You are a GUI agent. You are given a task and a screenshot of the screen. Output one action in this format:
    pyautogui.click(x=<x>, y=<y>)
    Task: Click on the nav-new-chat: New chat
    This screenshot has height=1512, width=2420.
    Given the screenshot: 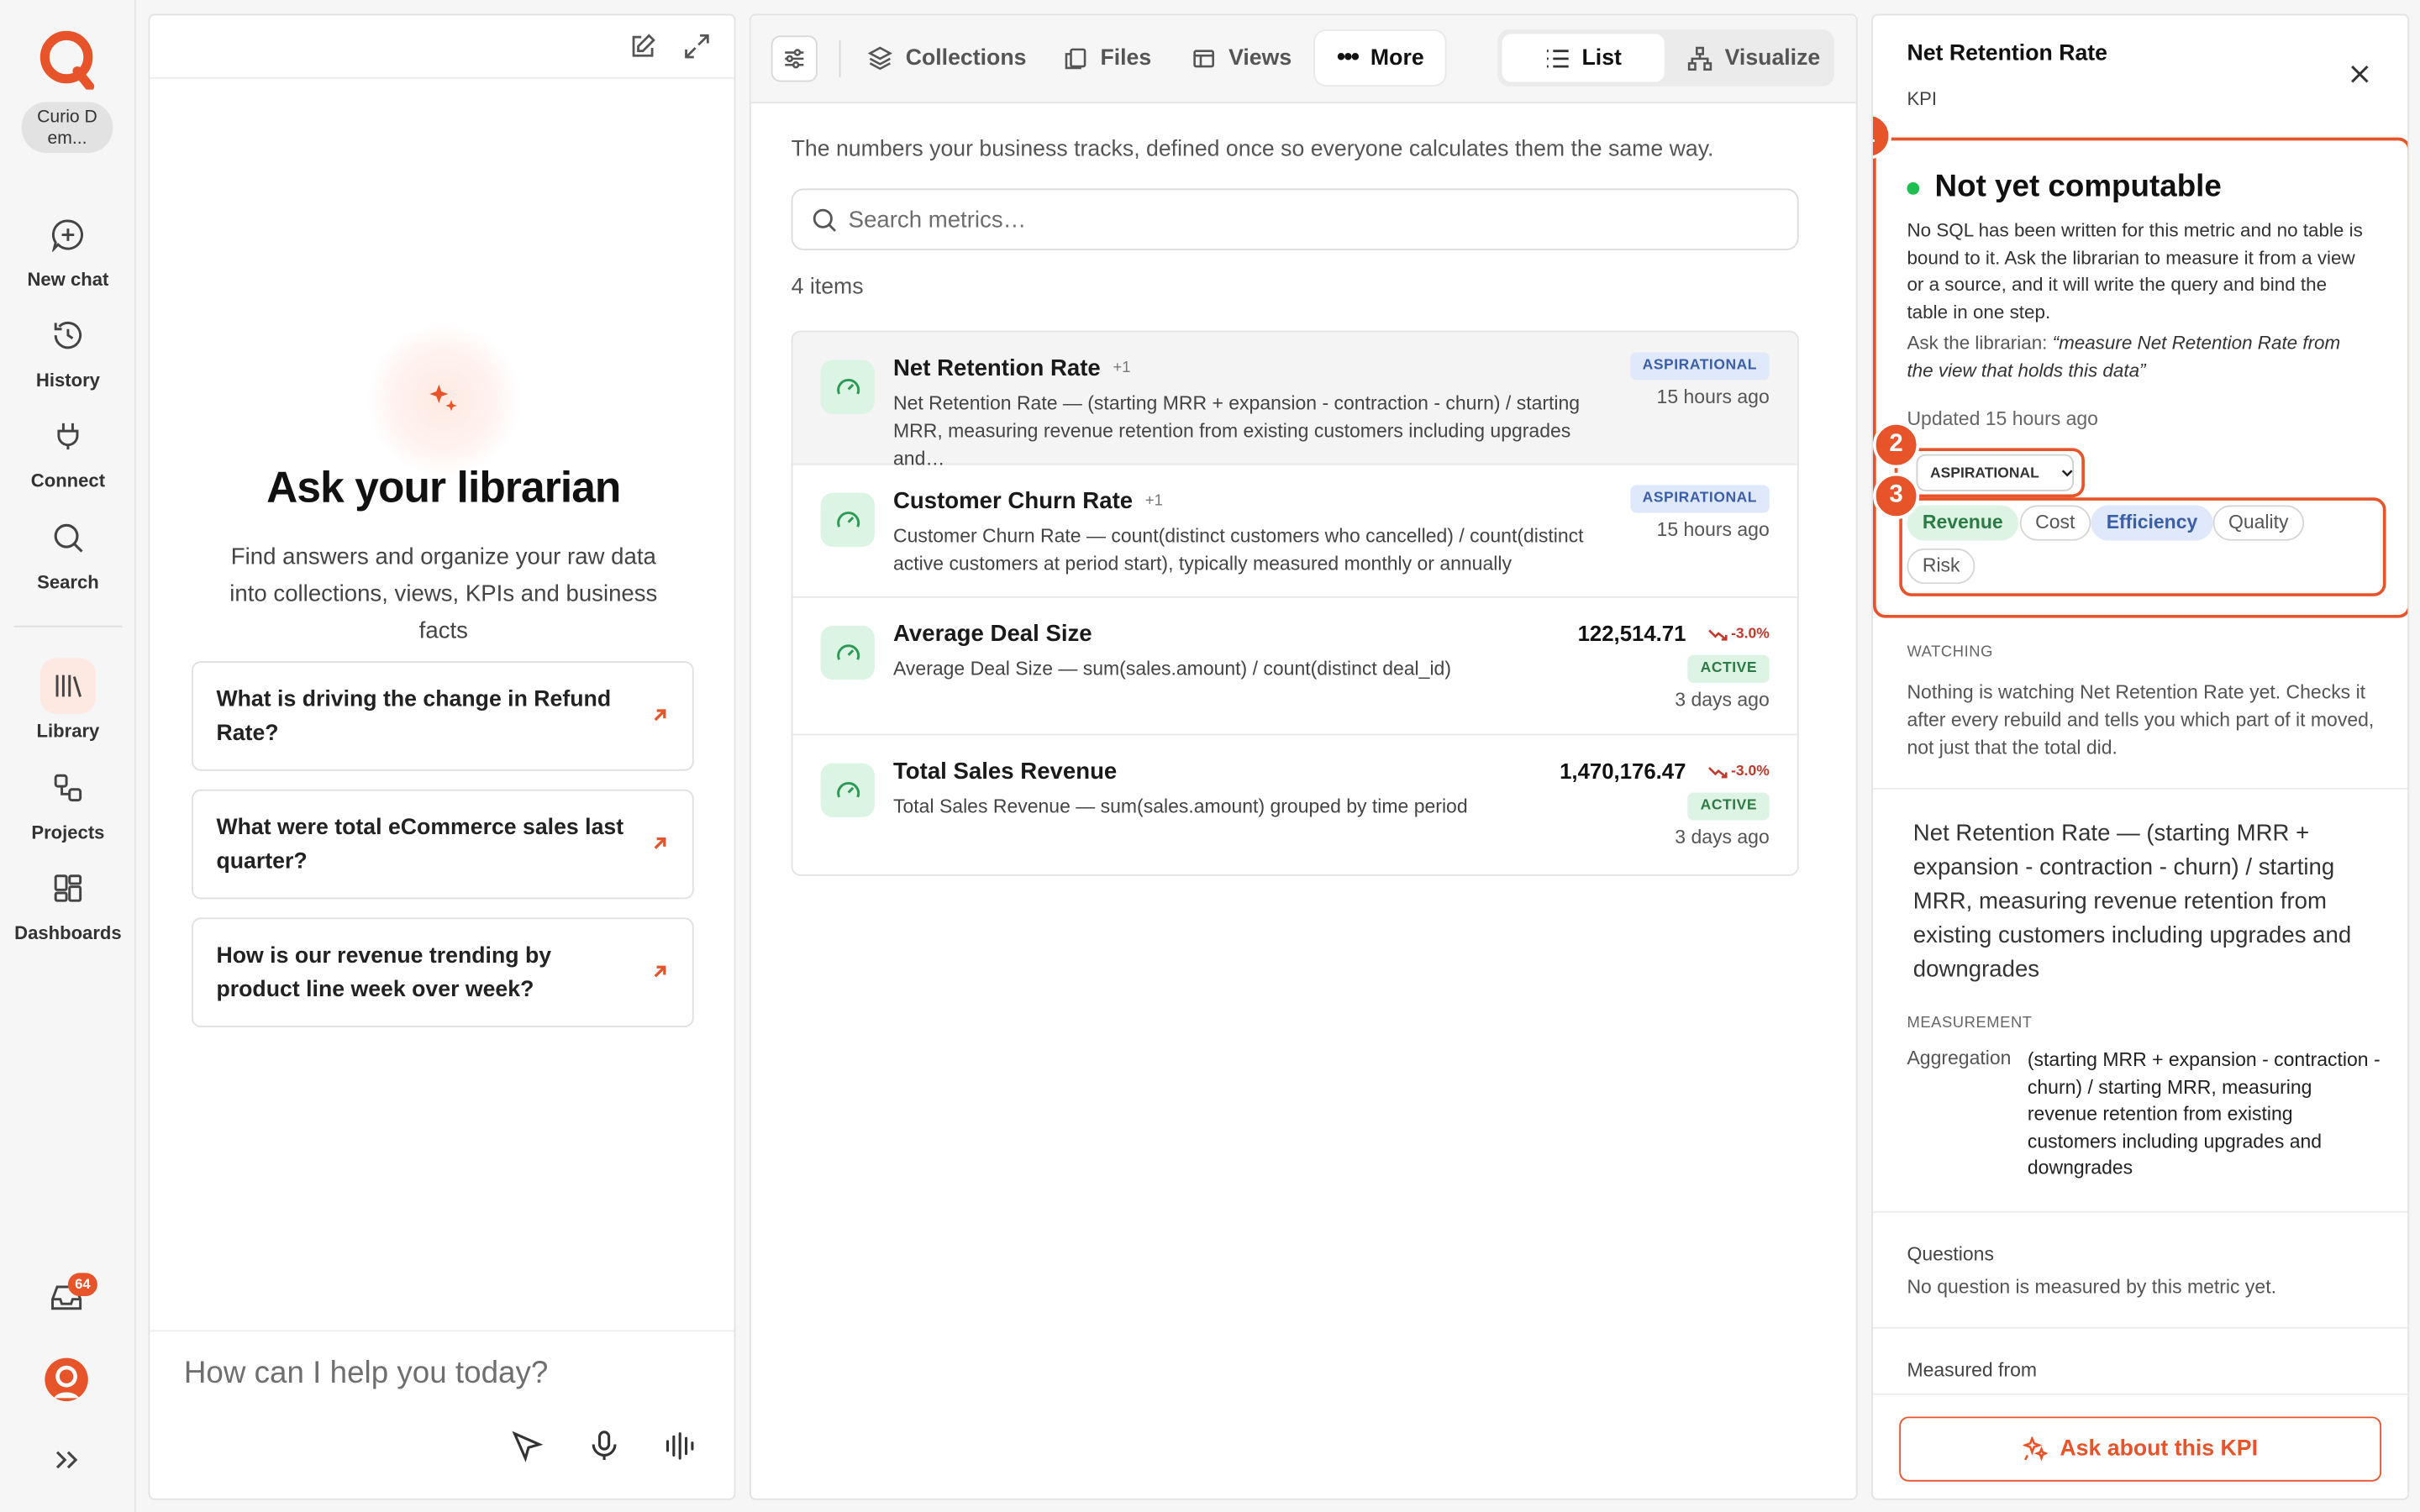 What is the action you would take?
    pyautogui.click(x=68, y=249)
    